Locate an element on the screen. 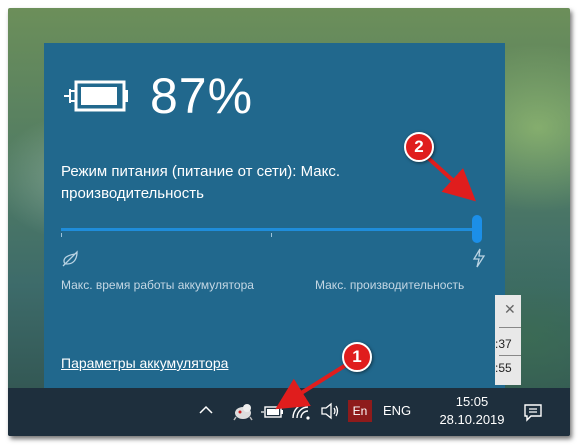  clock: 15:05 28.10.2019 is located at coordinates (472, 411).